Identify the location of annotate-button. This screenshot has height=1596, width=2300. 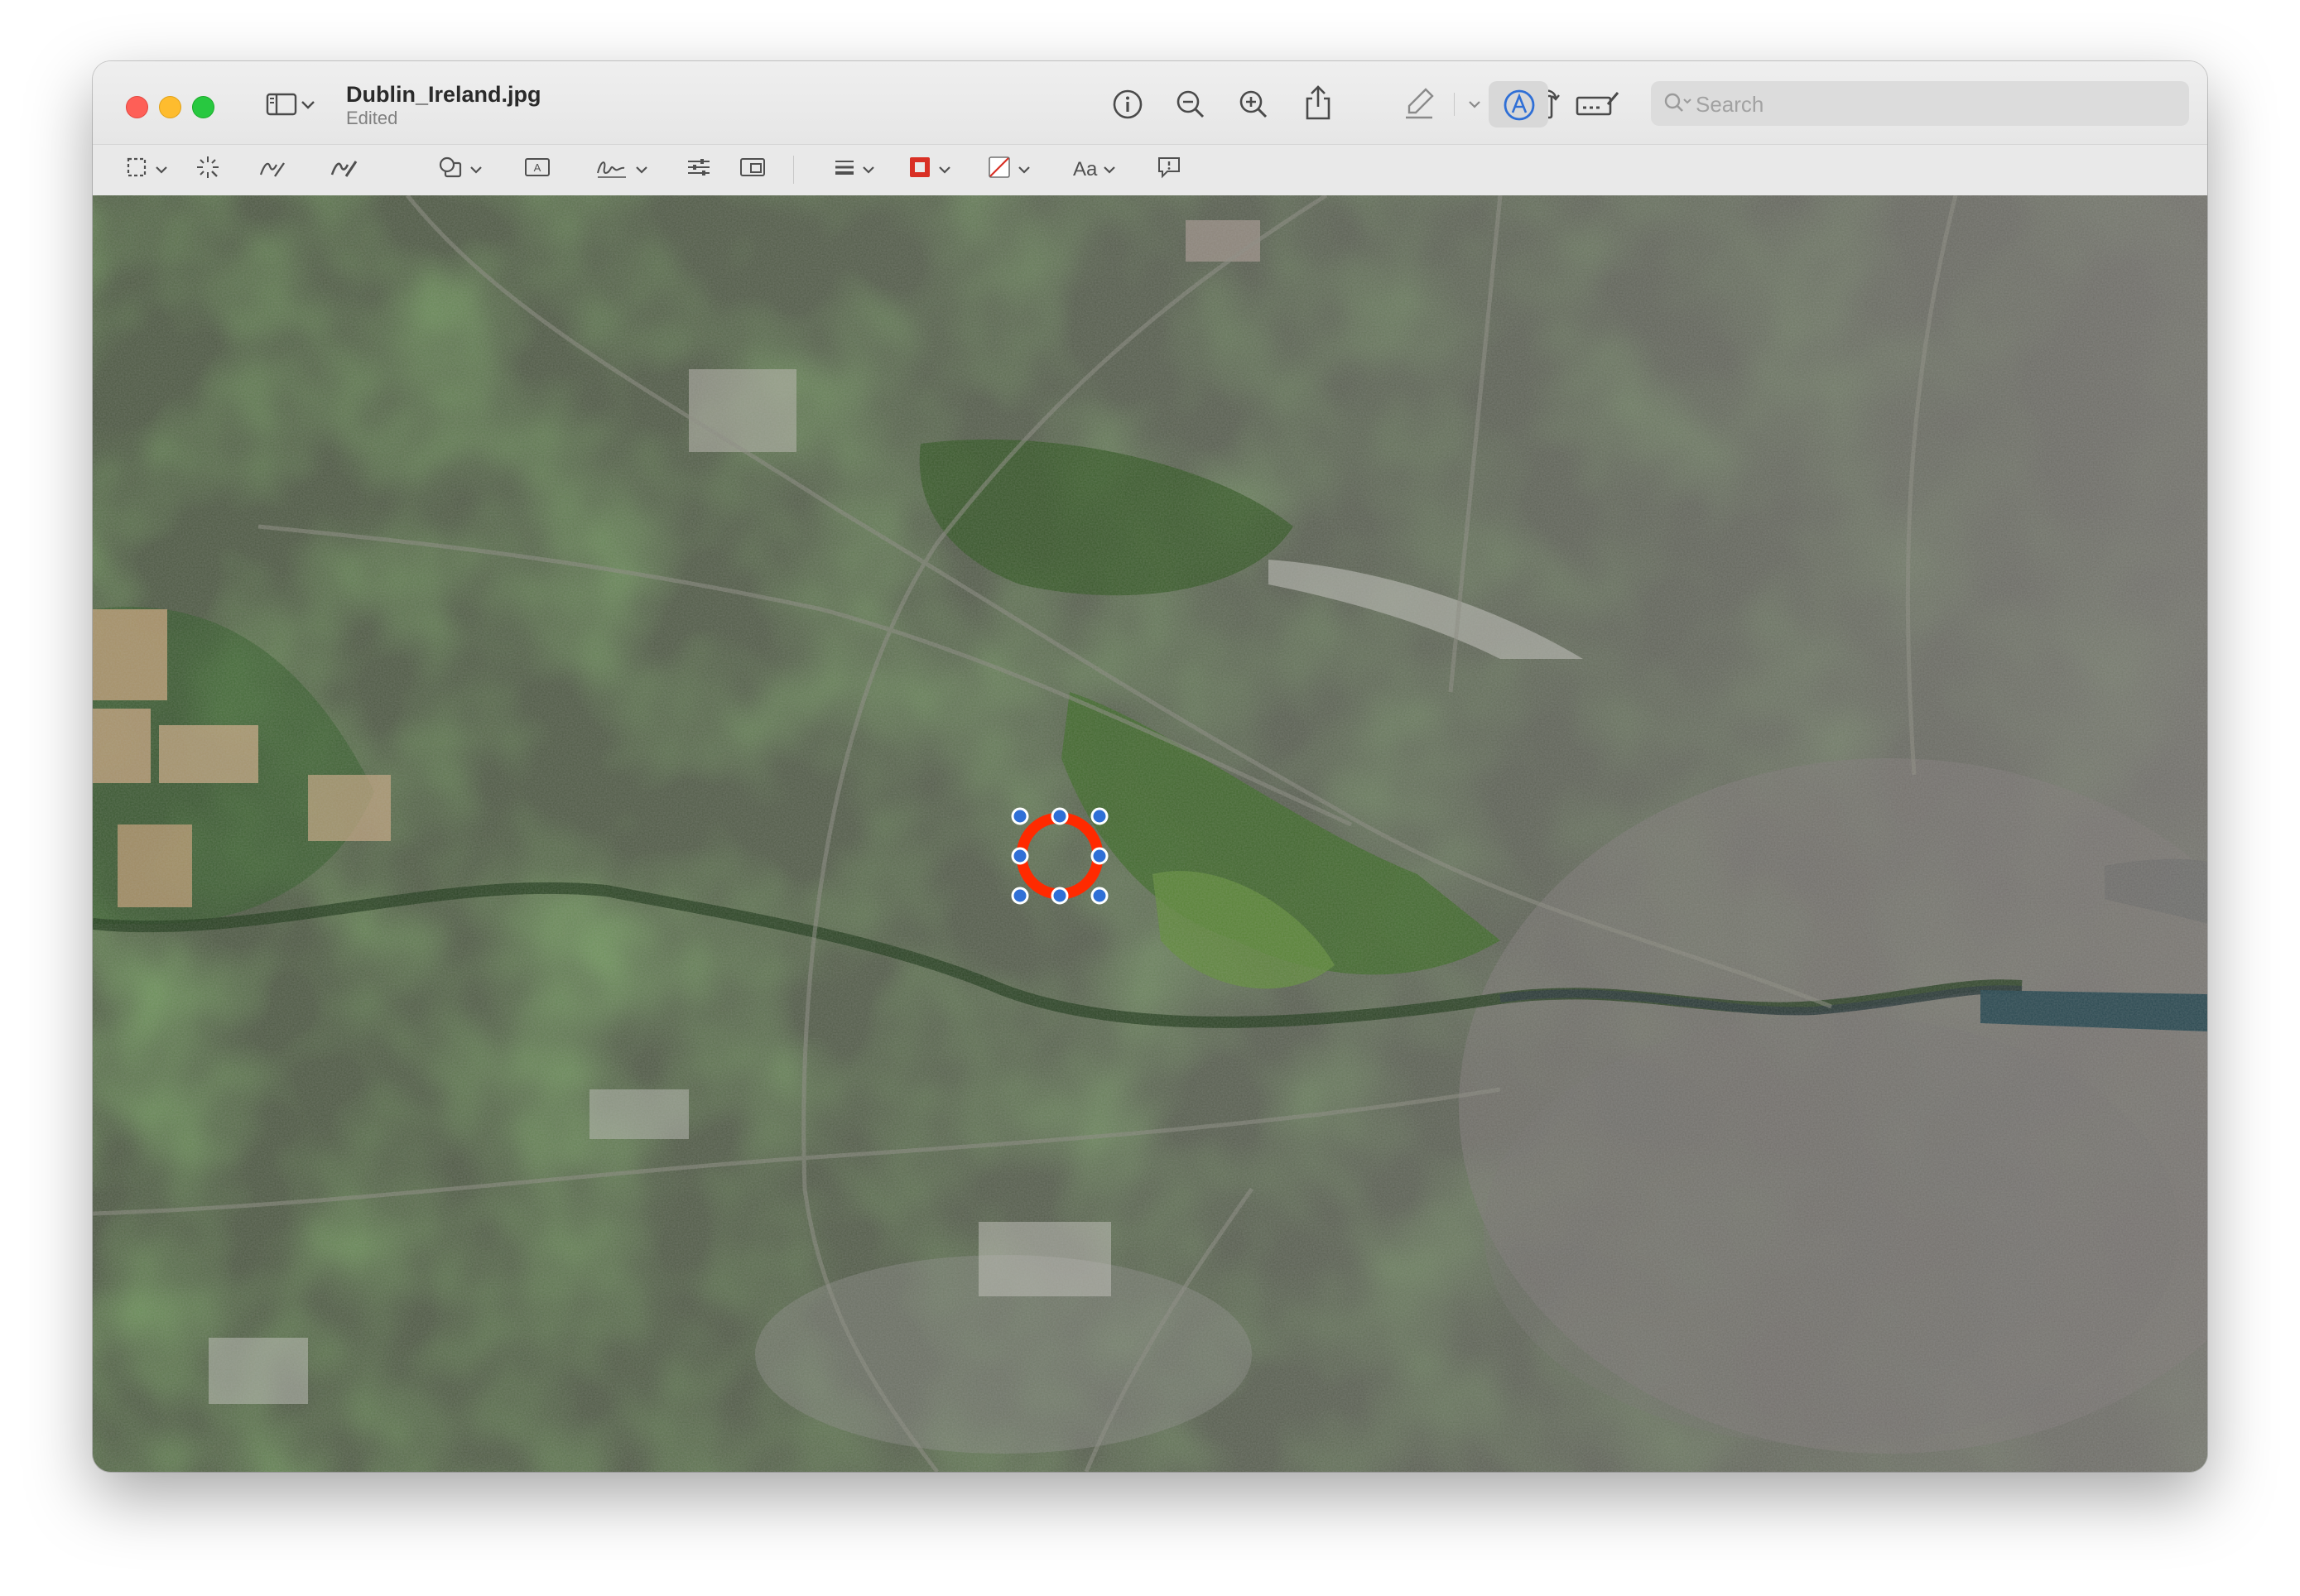
(1169, 170).